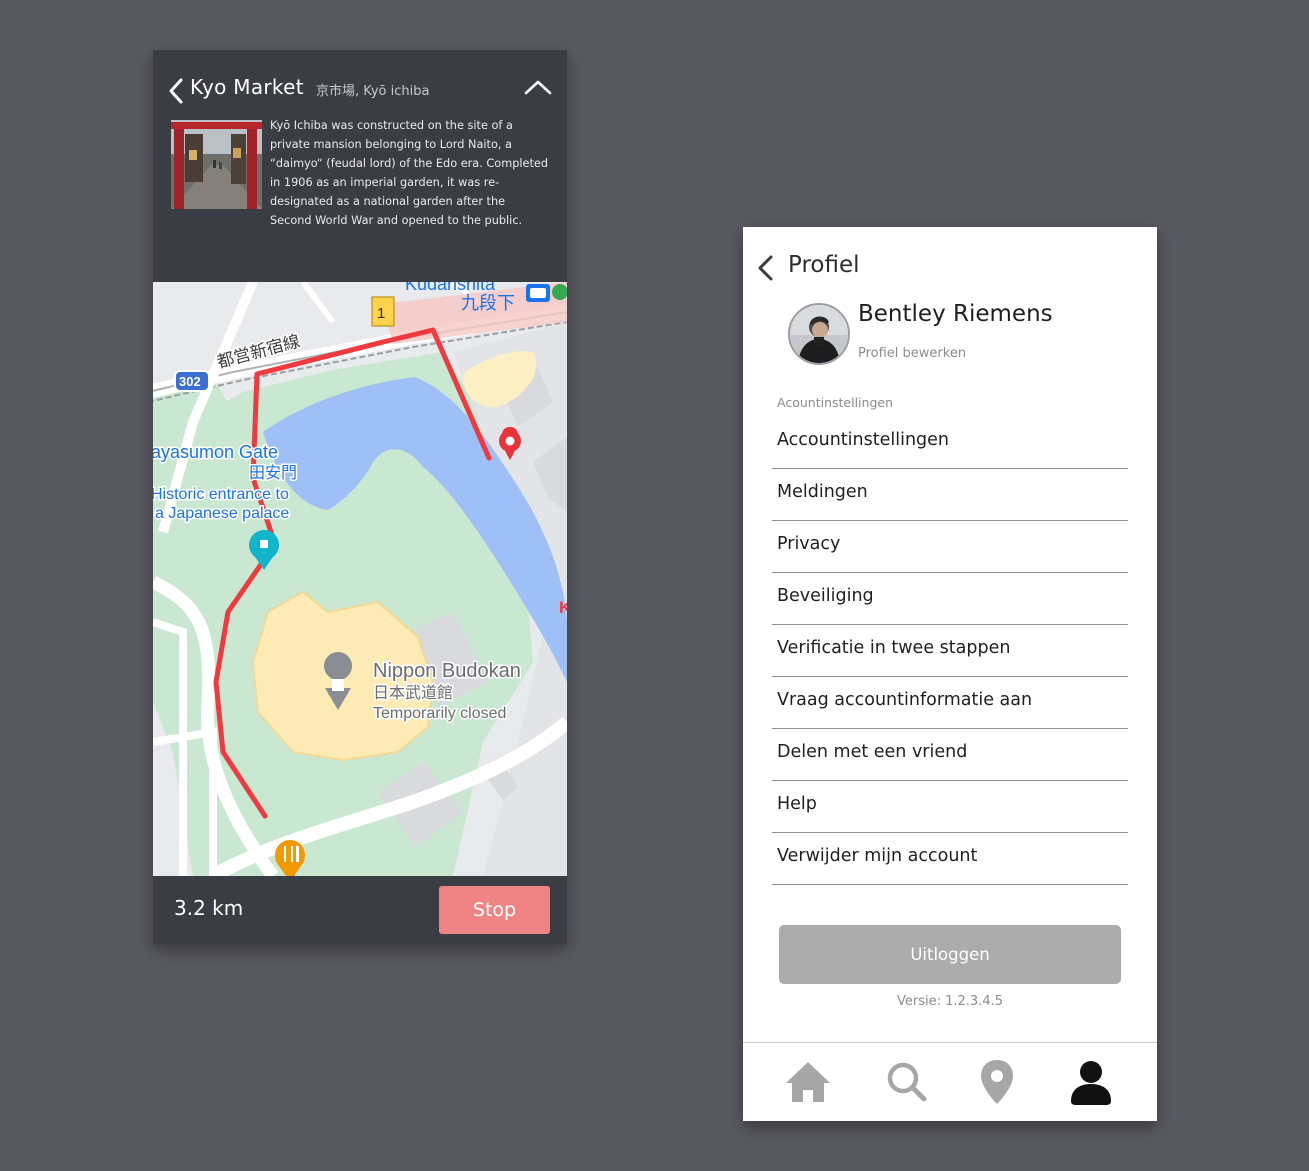 This screenshot has height=1171, width=1309. Describe the element at coordinates (825, 596) in the screenshot. I see `settings-item-label: Beveiliging` at that location.